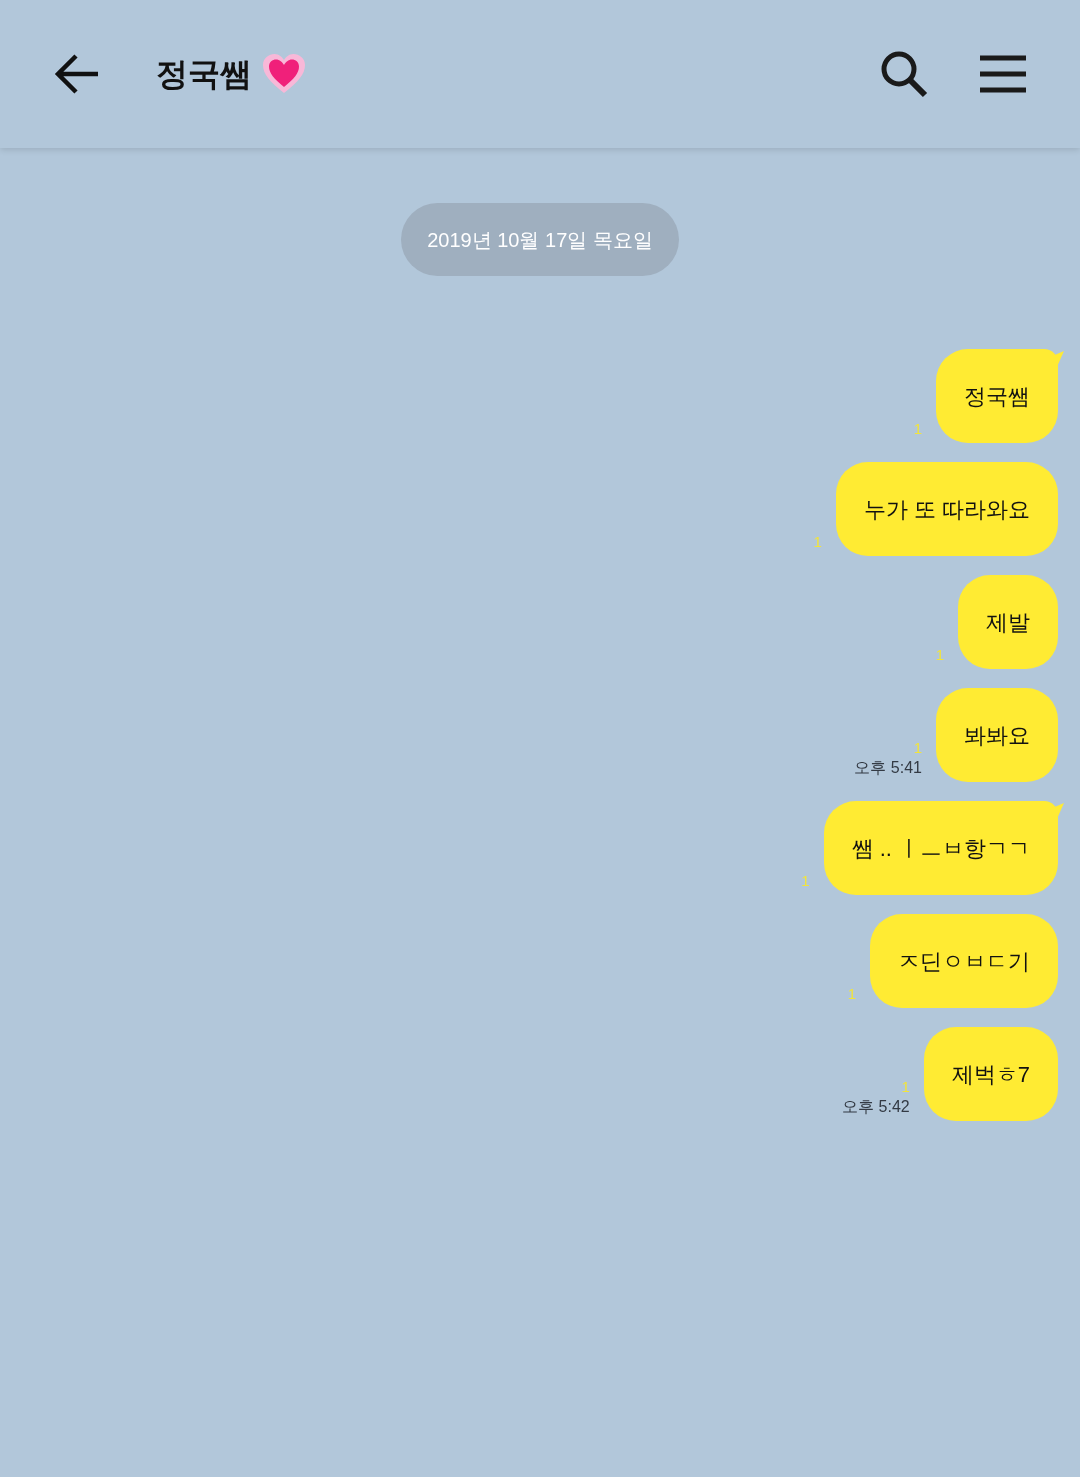 Image resolution: width=1080 pixels, height=1477 pixels. Describe the element at coordinates (77, 74) in the screenshot. I see `back-arrow-icon` at that location.